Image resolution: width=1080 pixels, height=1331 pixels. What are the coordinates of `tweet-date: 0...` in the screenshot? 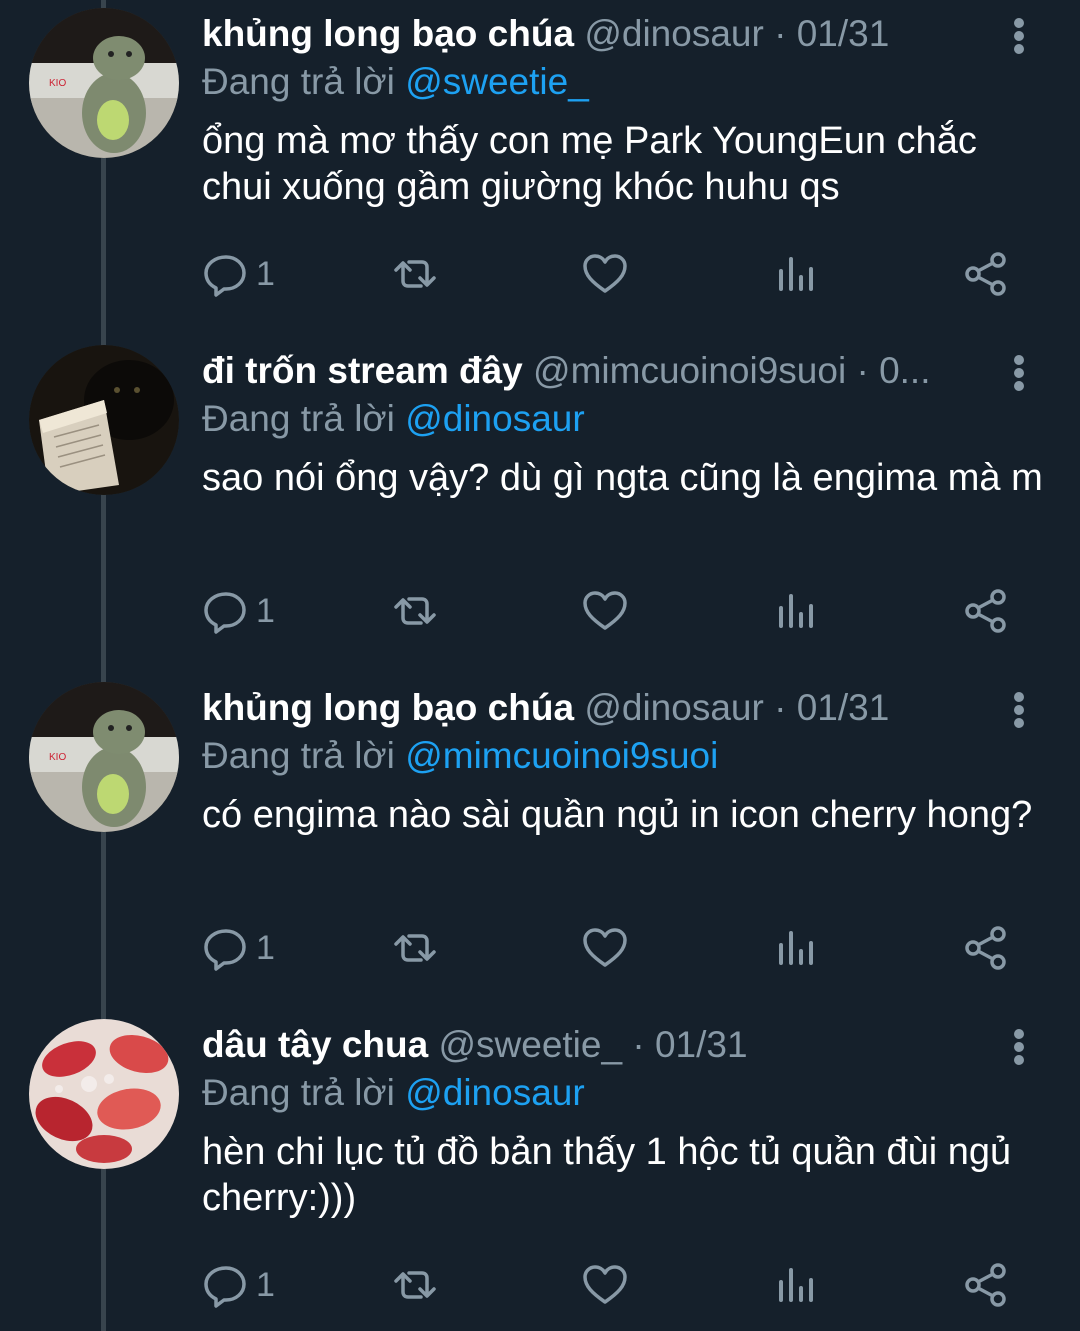 It's located at (904, 370).